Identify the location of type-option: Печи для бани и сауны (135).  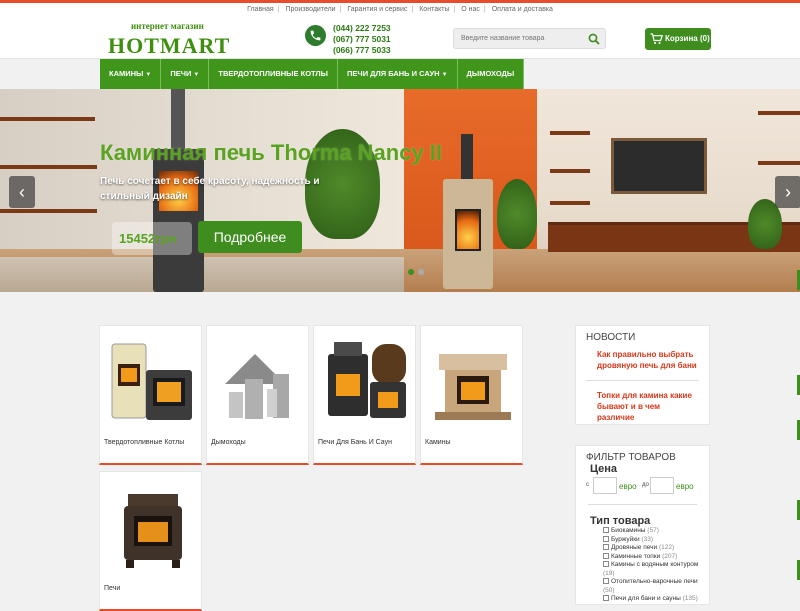
(656, 599).